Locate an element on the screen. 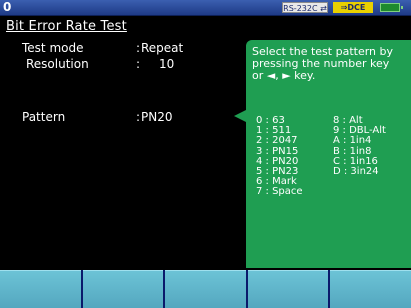  pattern-value: PN20 is located at coordinates (156, 117).